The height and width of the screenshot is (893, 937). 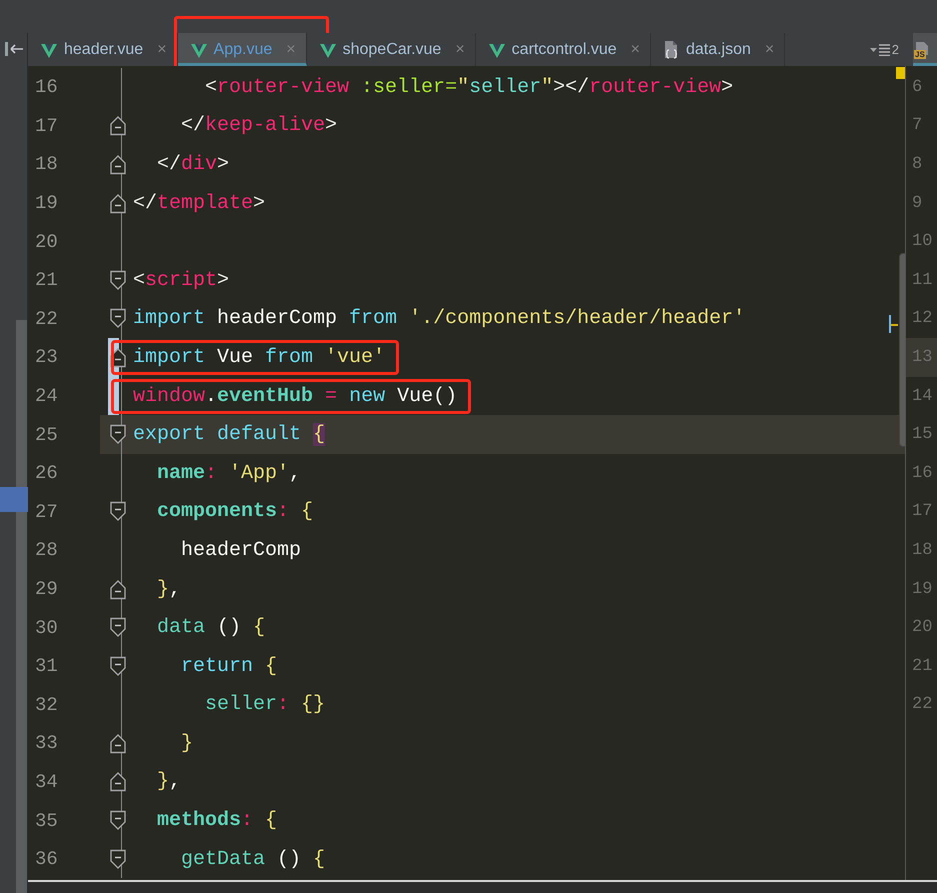 I want to click on caret-marker, so click(x=890, y=324).